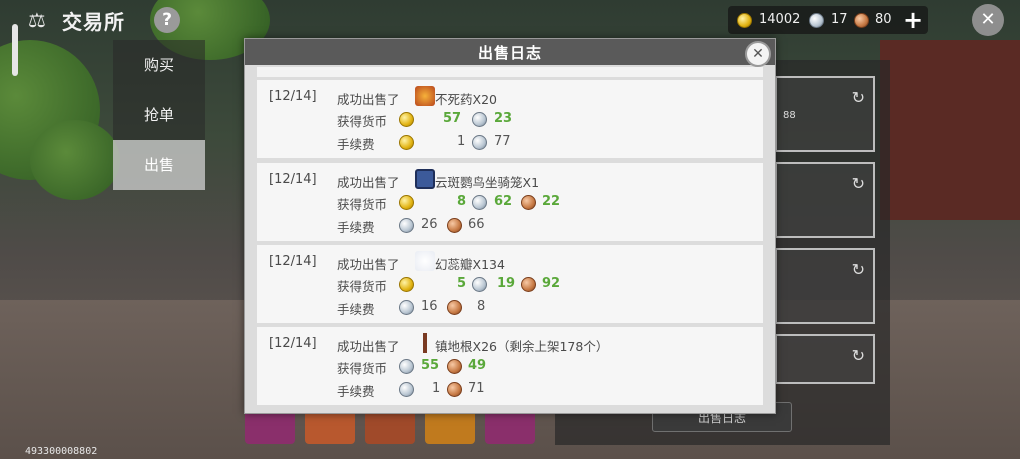  I want to click on dialog-close-button: ✕, so click(758, 54).